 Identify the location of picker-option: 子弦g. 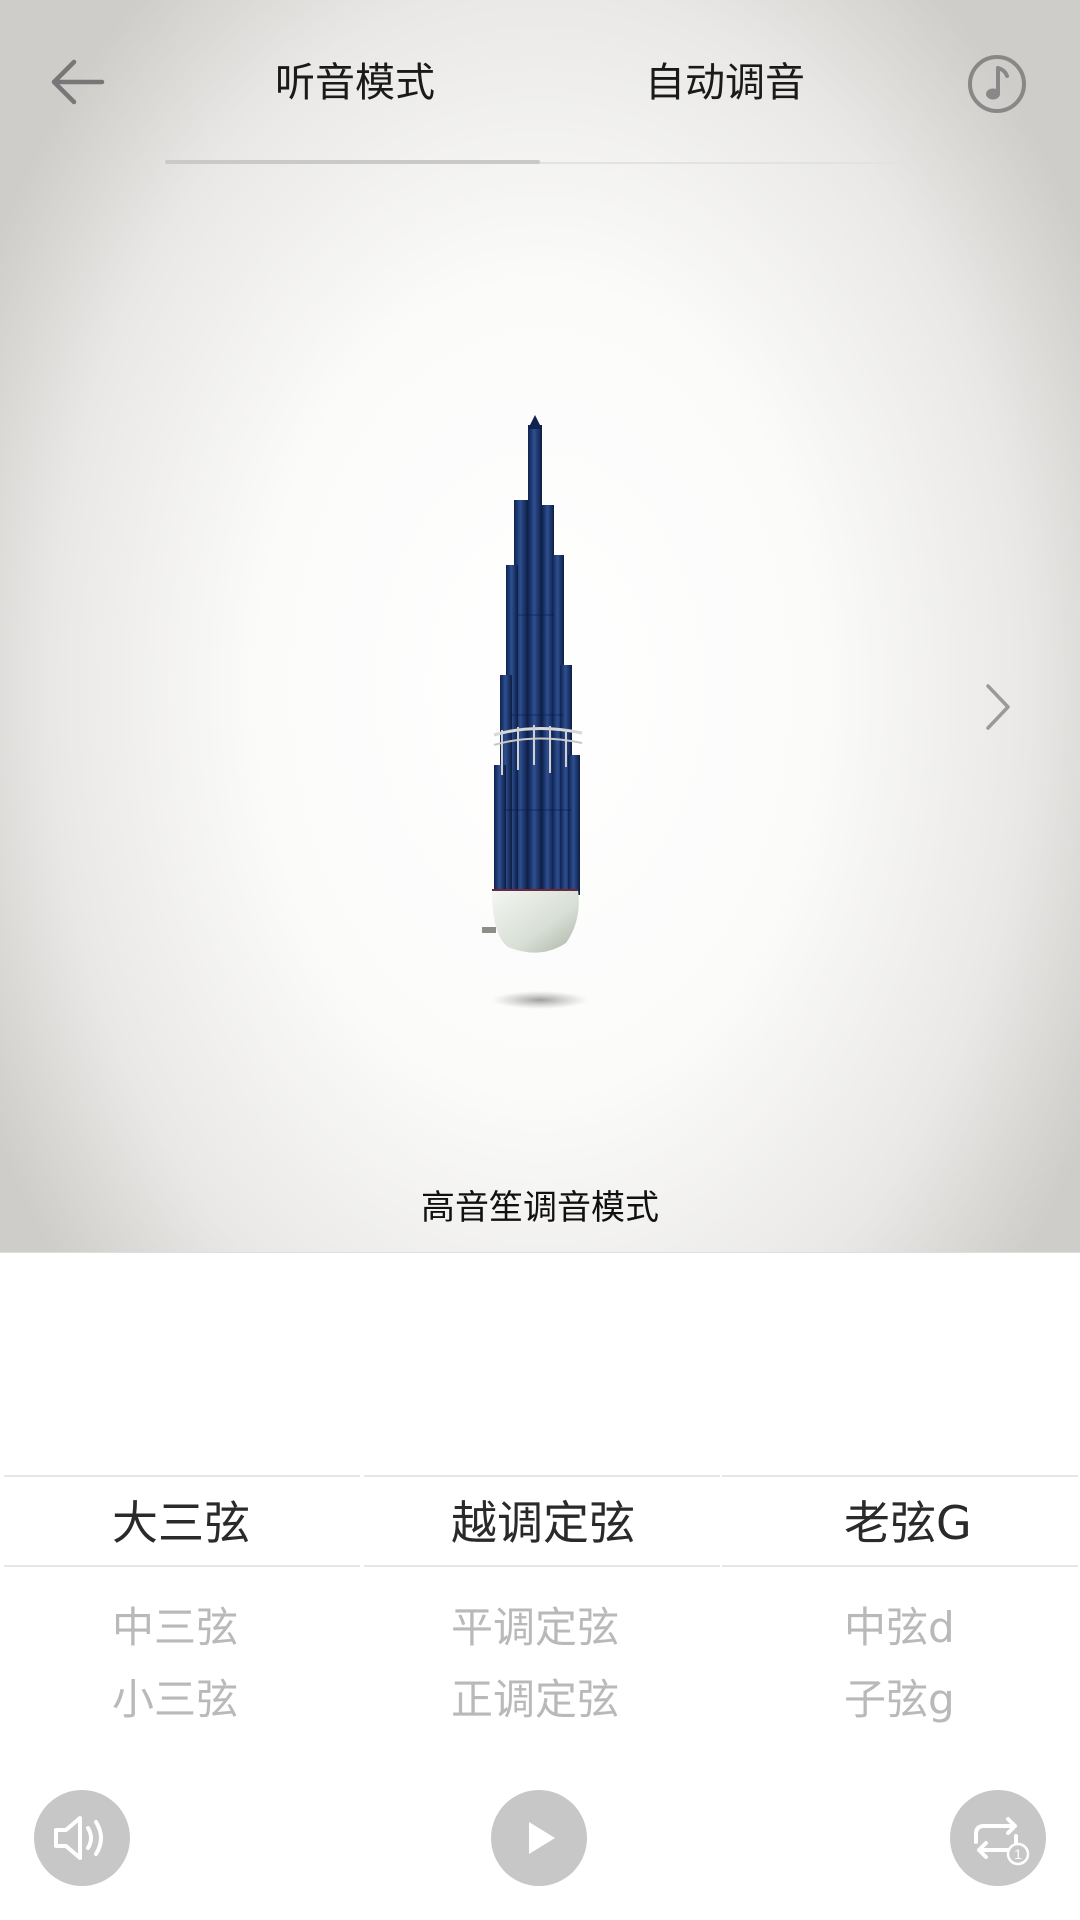
(900, 1700).